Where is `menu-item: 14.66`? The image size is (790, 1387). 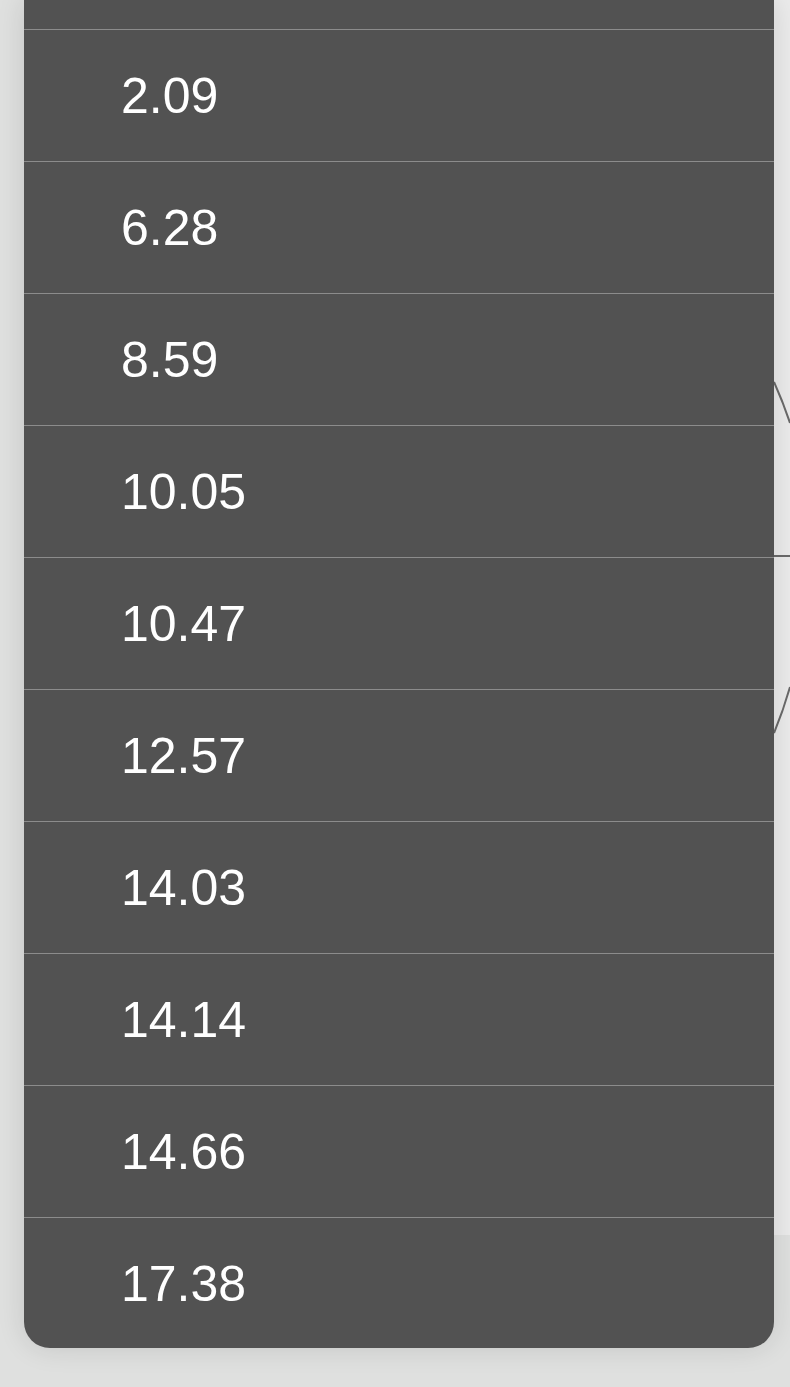
menu-item: 14.66 is located at coordinates (399, 1151).